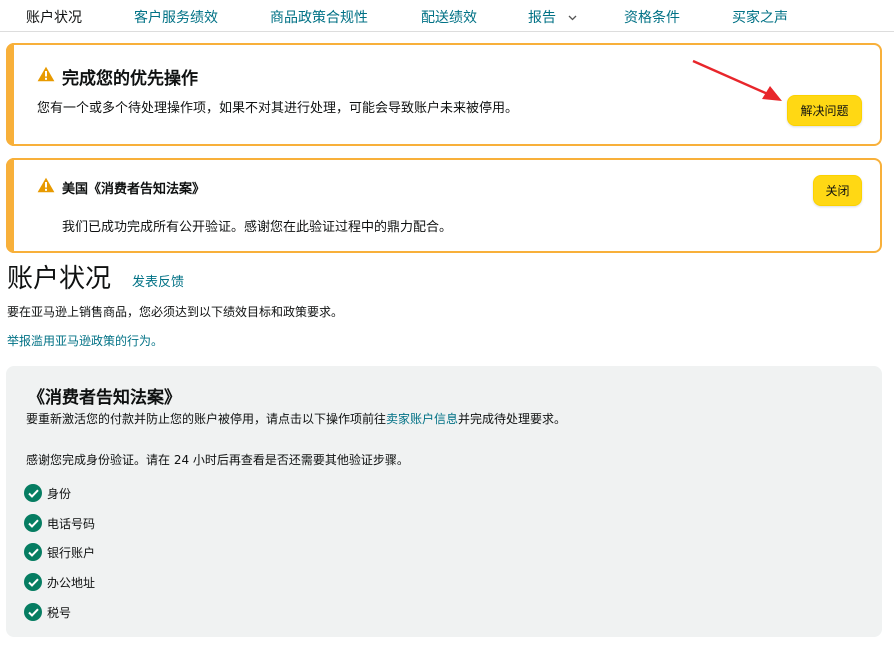 This screenshot has width=894, height=647. I want to click on list-item-label: 身份, so click(59, 493).